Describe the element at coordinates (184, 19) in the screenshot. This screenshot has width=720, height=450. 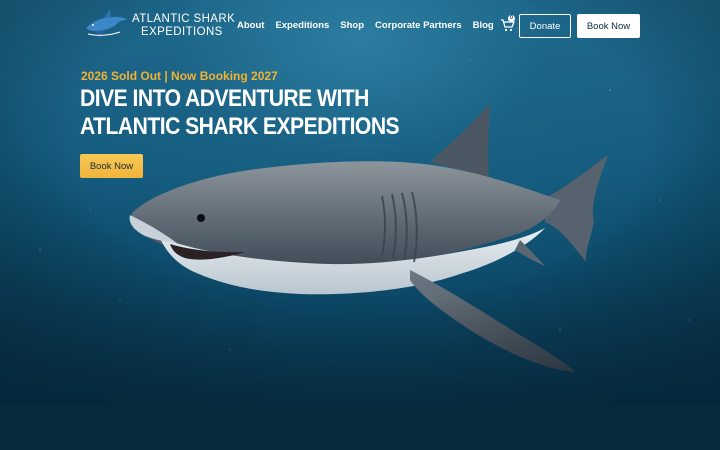
I see `brand-name-line1: ATLANTIC SHARK` at that location.